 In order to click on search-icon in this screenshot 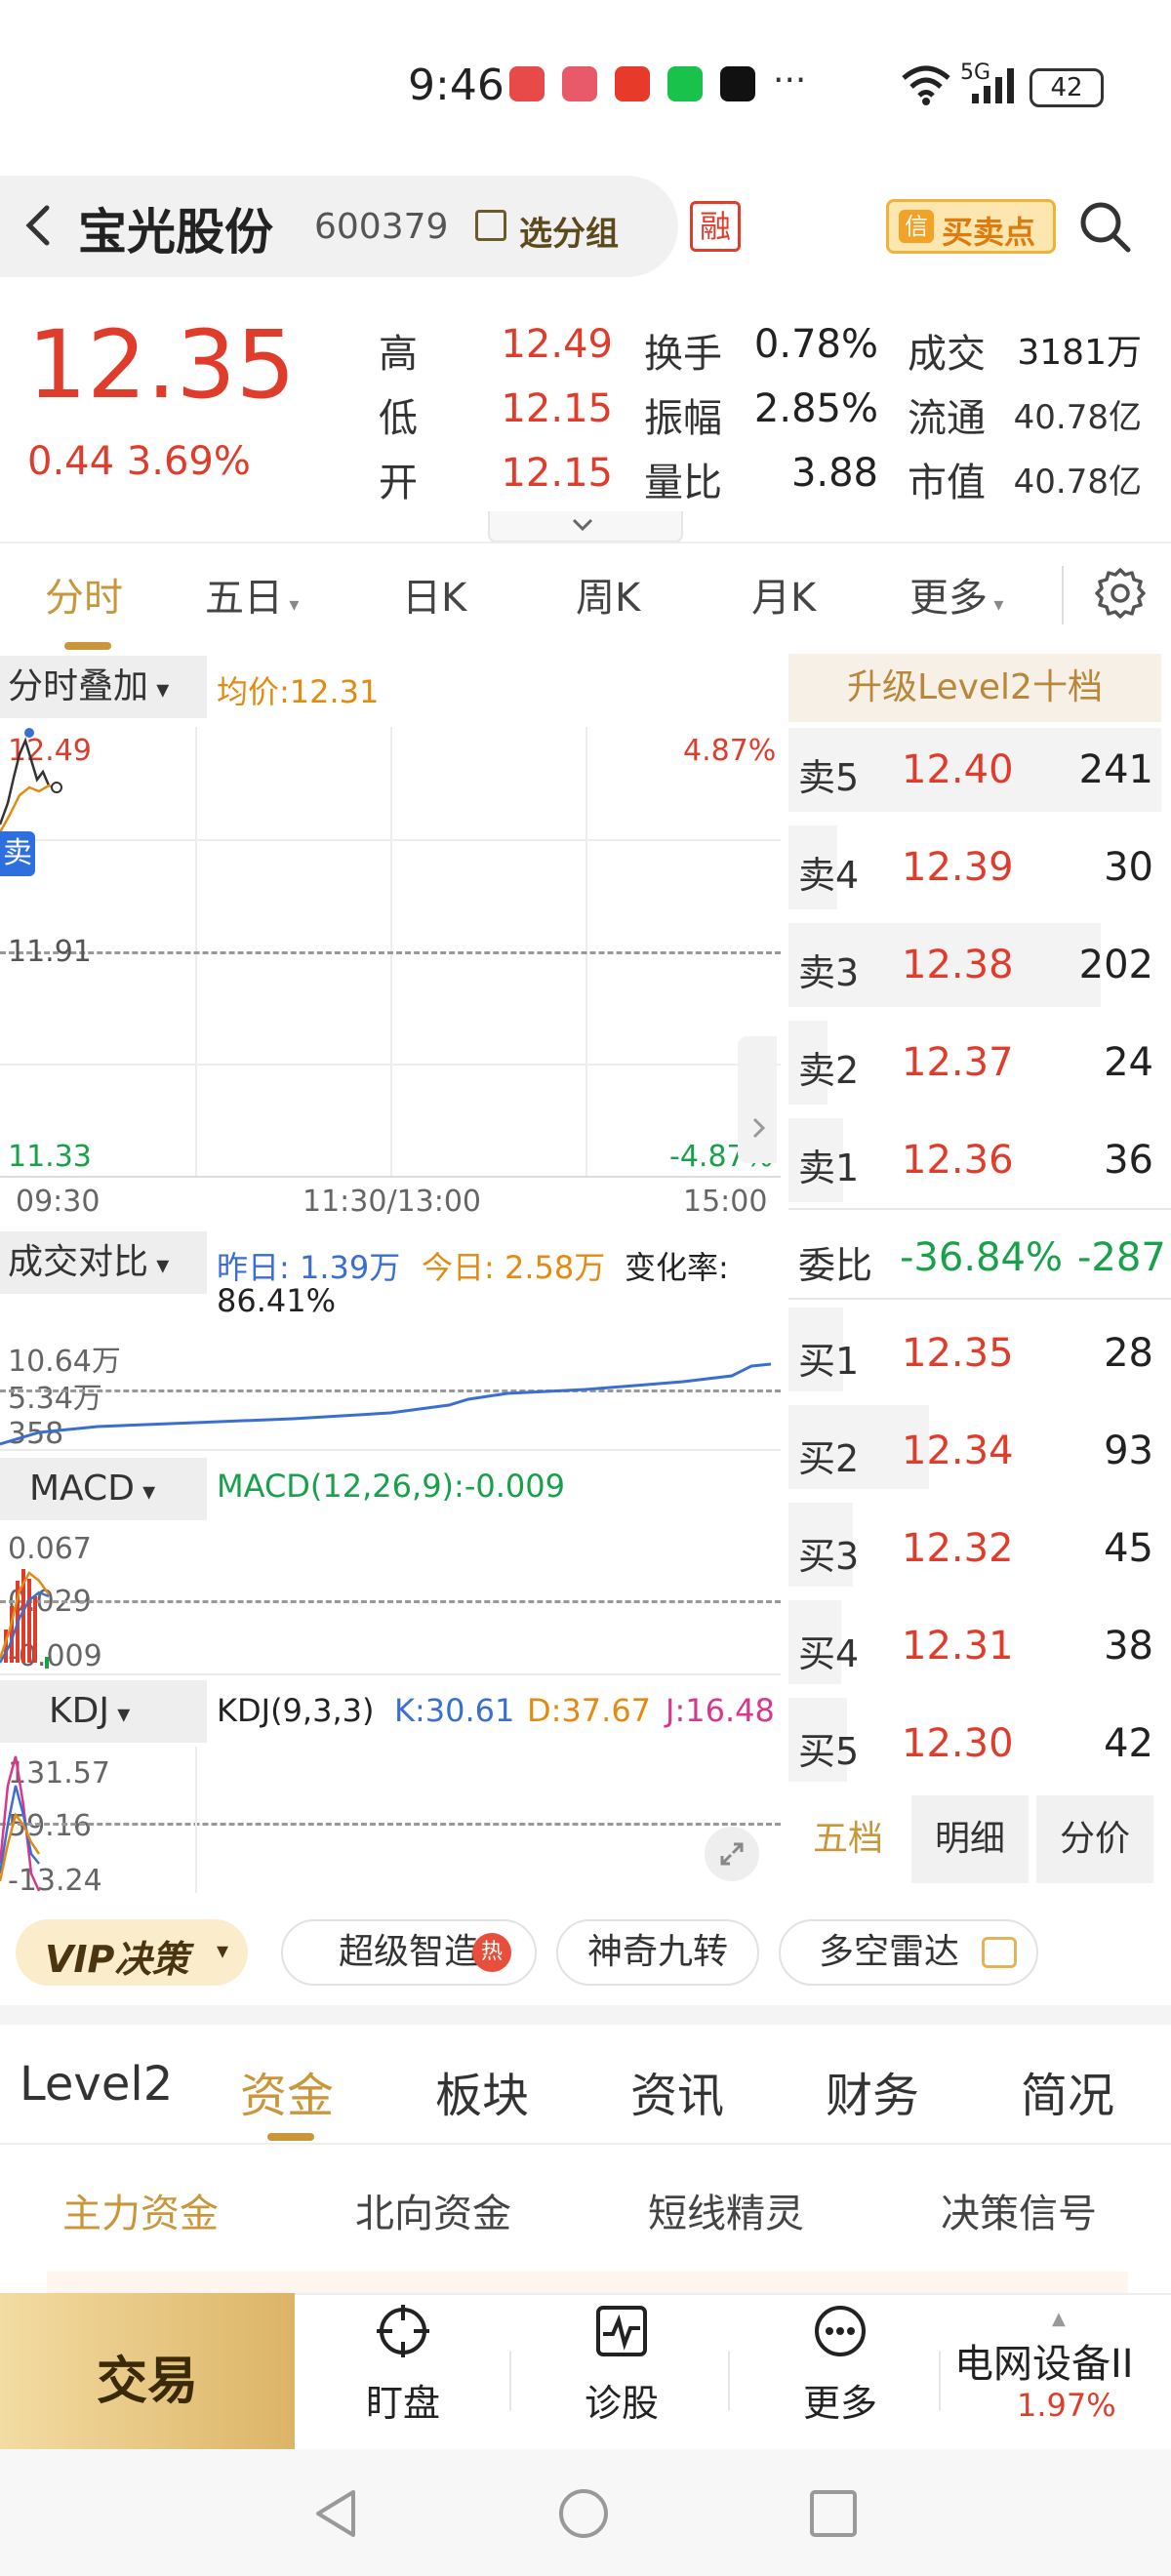, I will do `click(1105, 227)`.